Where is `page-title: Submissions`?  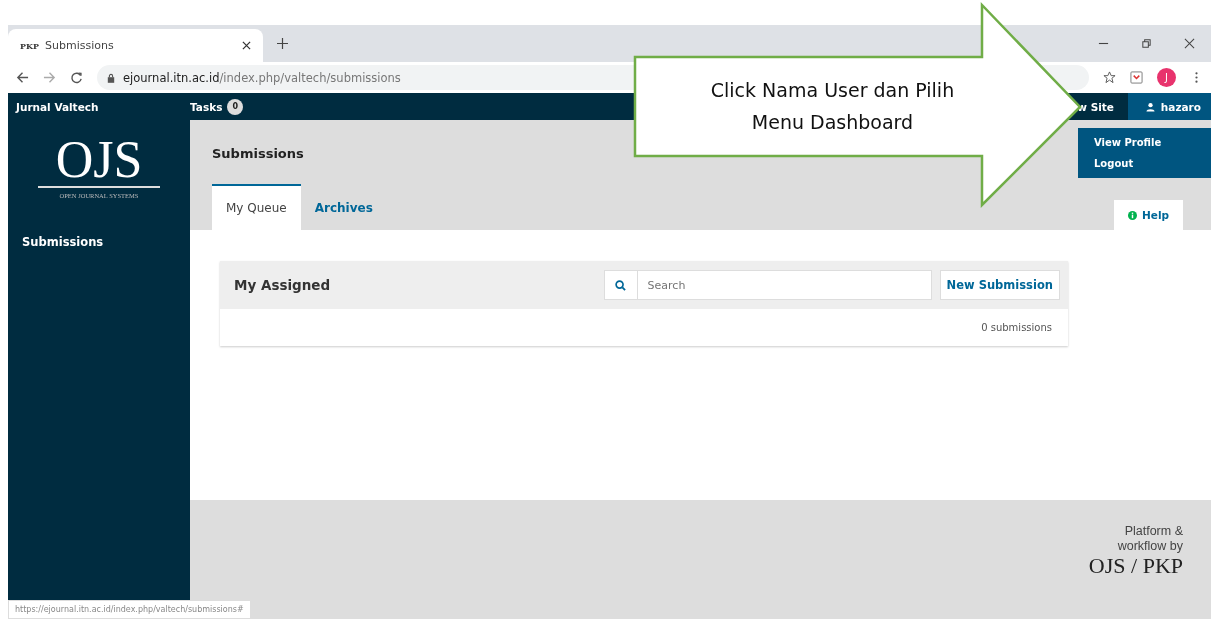 page-title: Submissions is located at coordinates (258, 153).